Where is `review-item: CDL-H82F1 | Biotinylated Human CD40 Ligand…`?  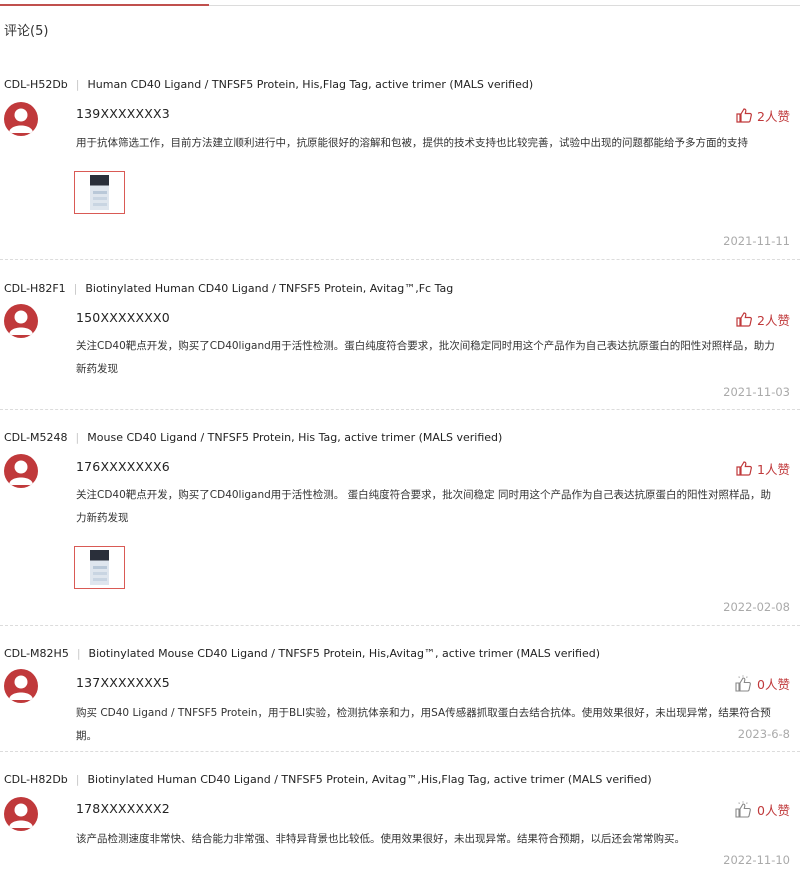
review-item: CDL-H82F1 | Biotinylated Human CD40 Ligand… is located at coordinates (400, 346).